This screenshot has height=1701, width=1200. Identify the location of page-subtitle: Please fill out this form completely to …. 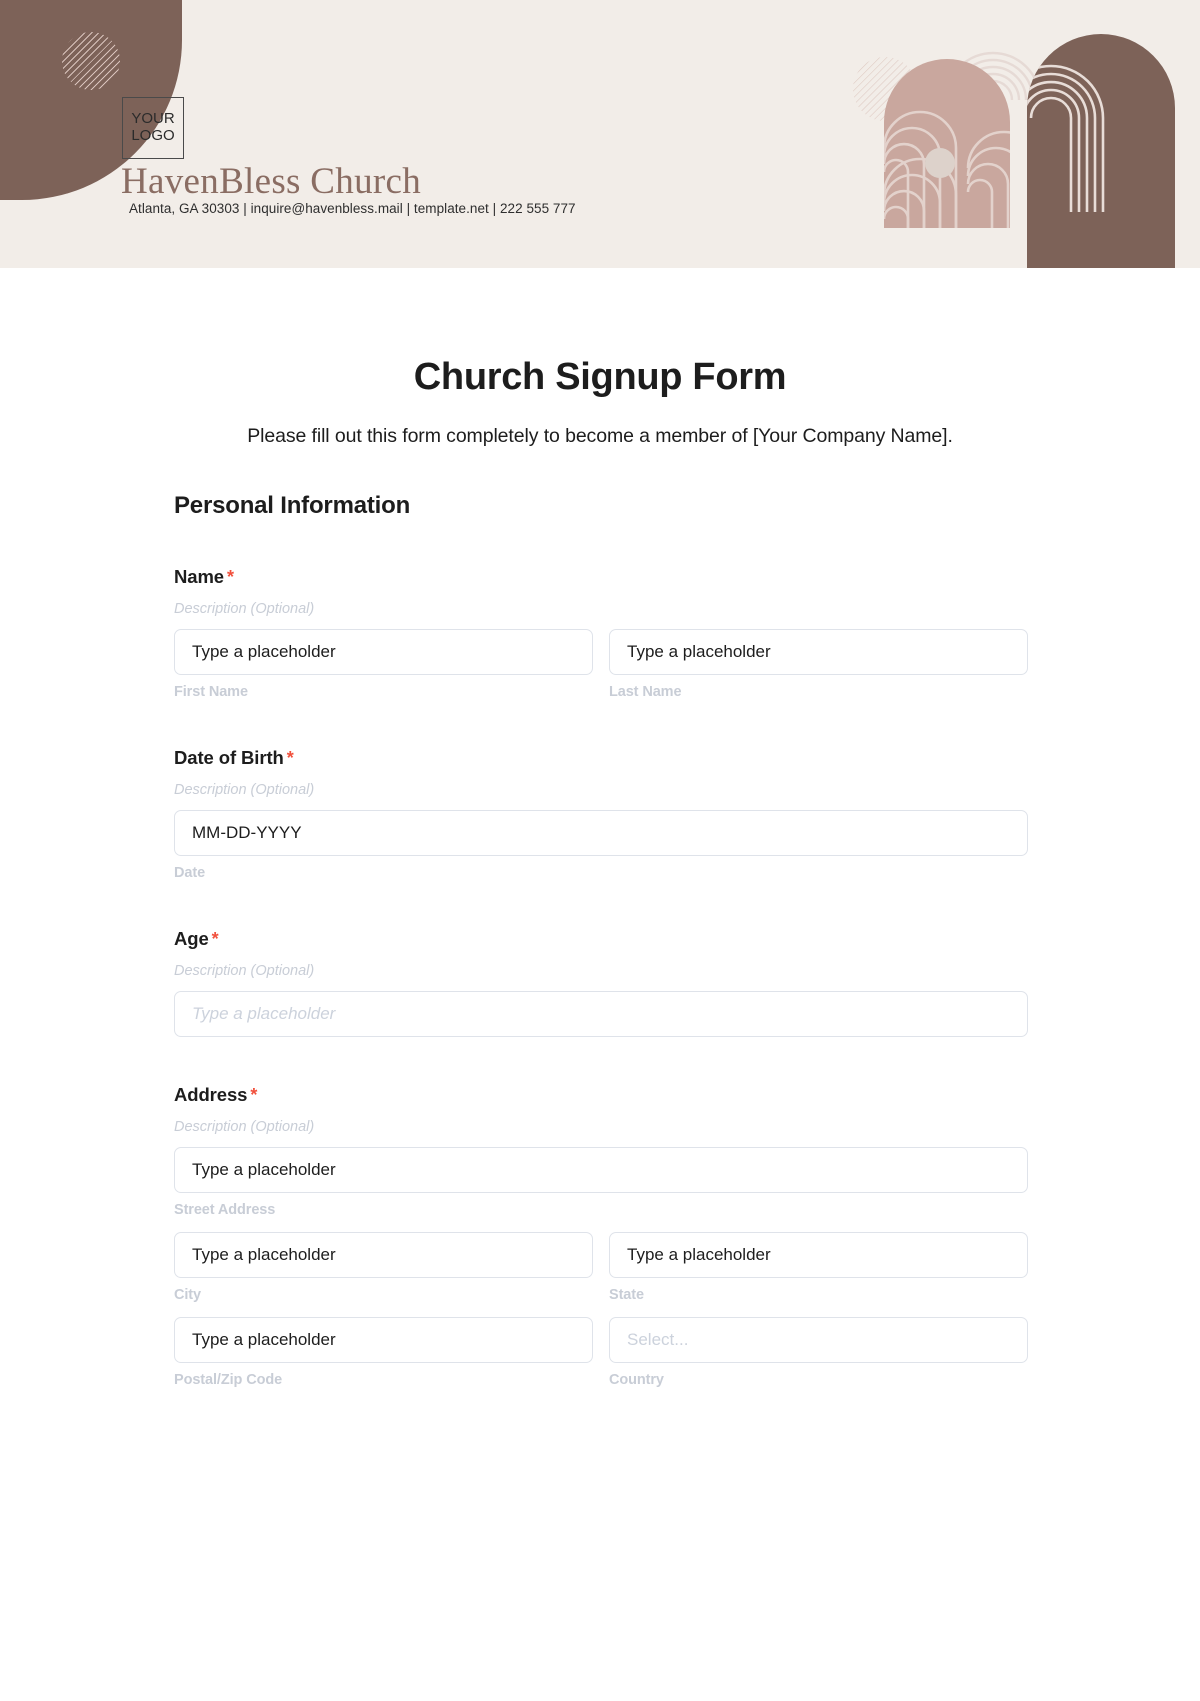
(600, 436).